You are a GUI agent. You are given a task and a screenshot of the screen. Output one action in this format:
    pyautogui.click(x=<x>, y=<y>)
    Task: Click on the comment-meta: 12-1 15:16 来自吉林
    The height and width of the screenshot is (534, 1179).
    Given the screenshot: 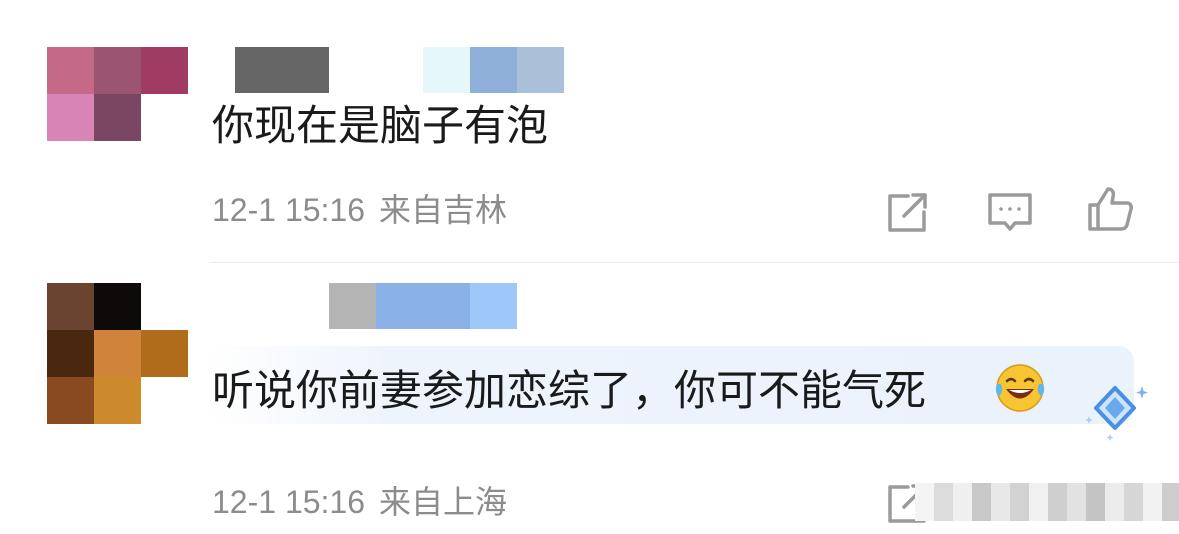 What is the action you would take?
    pyautogui.click(x=359, y=210)
    